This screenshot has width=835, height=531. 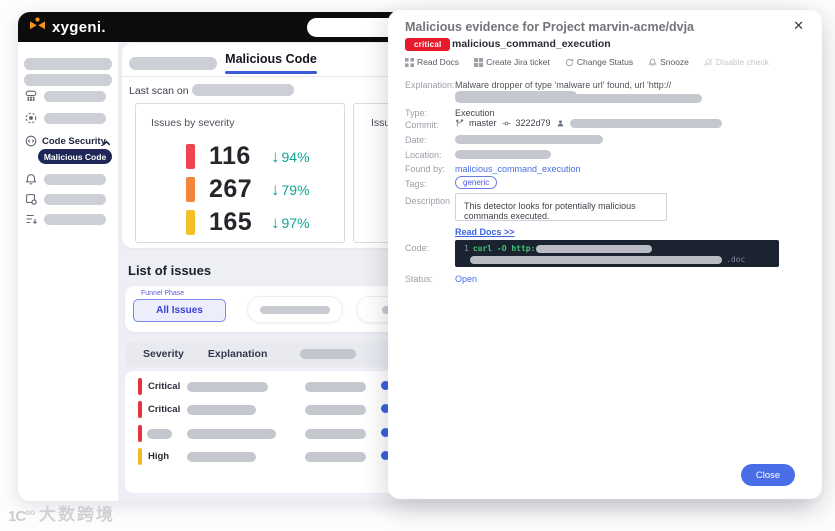 What do you see at coordinates (736, 62) in the screenshot?
I see `disable-check-action: Disable check` at bounding box center [736, 62].